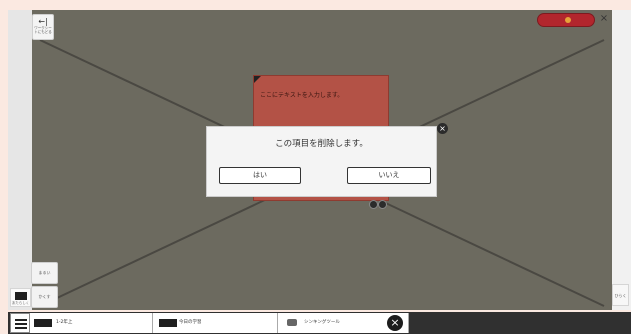 This screenshot has width=631, height=334. Describe the element at coordinates (621, 160) in the screenshot. I see `right-strip` at that location.